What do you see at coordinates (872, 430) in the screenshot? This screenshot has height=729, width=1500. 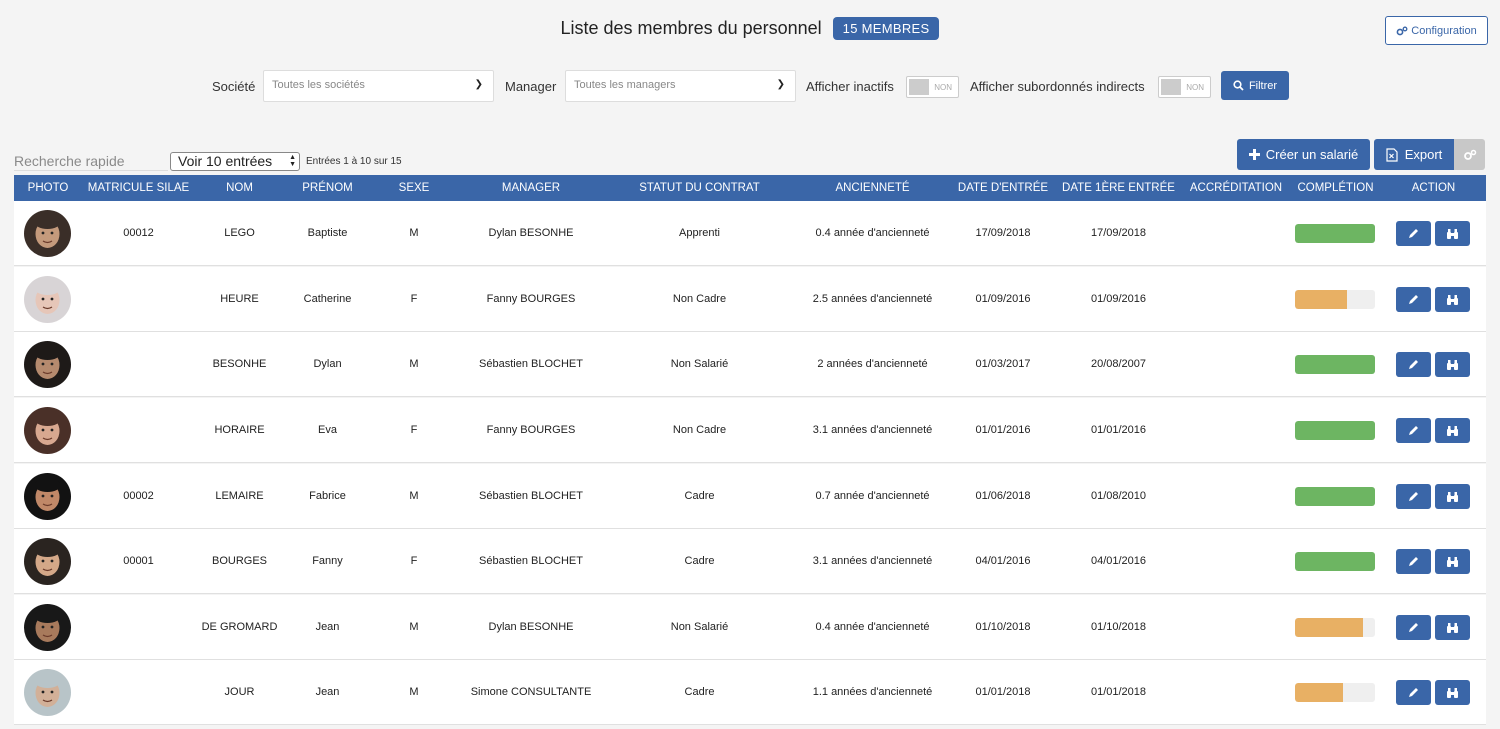 I see `anciennete-cell: 3.1 années d'ancienneté` at bounding box center [872, 430].